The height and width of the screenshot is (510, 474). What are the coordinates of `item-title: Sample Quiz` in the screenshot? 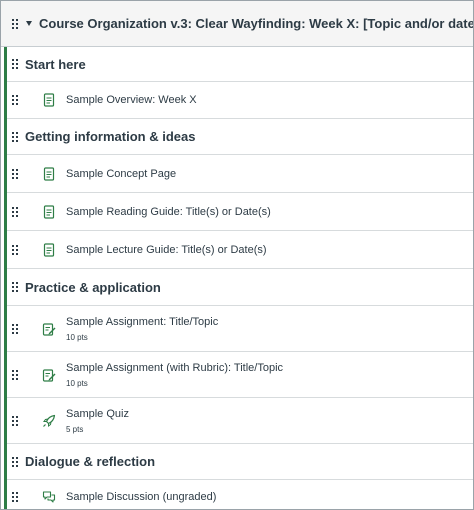 It's located at (97, 414).